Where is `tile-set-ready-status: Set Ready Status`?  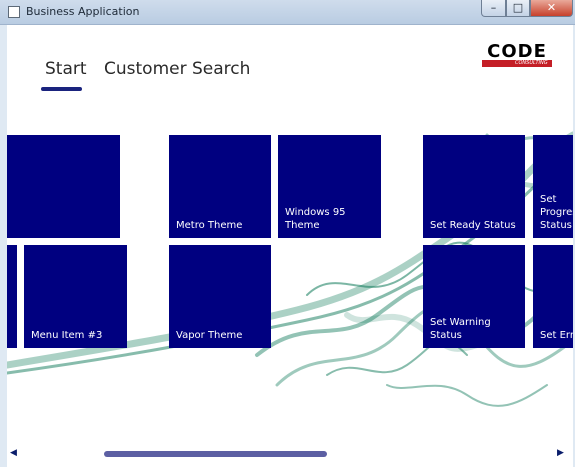 tile-set-ready-status: Set Ready Status is located at coordinates (474, 186).